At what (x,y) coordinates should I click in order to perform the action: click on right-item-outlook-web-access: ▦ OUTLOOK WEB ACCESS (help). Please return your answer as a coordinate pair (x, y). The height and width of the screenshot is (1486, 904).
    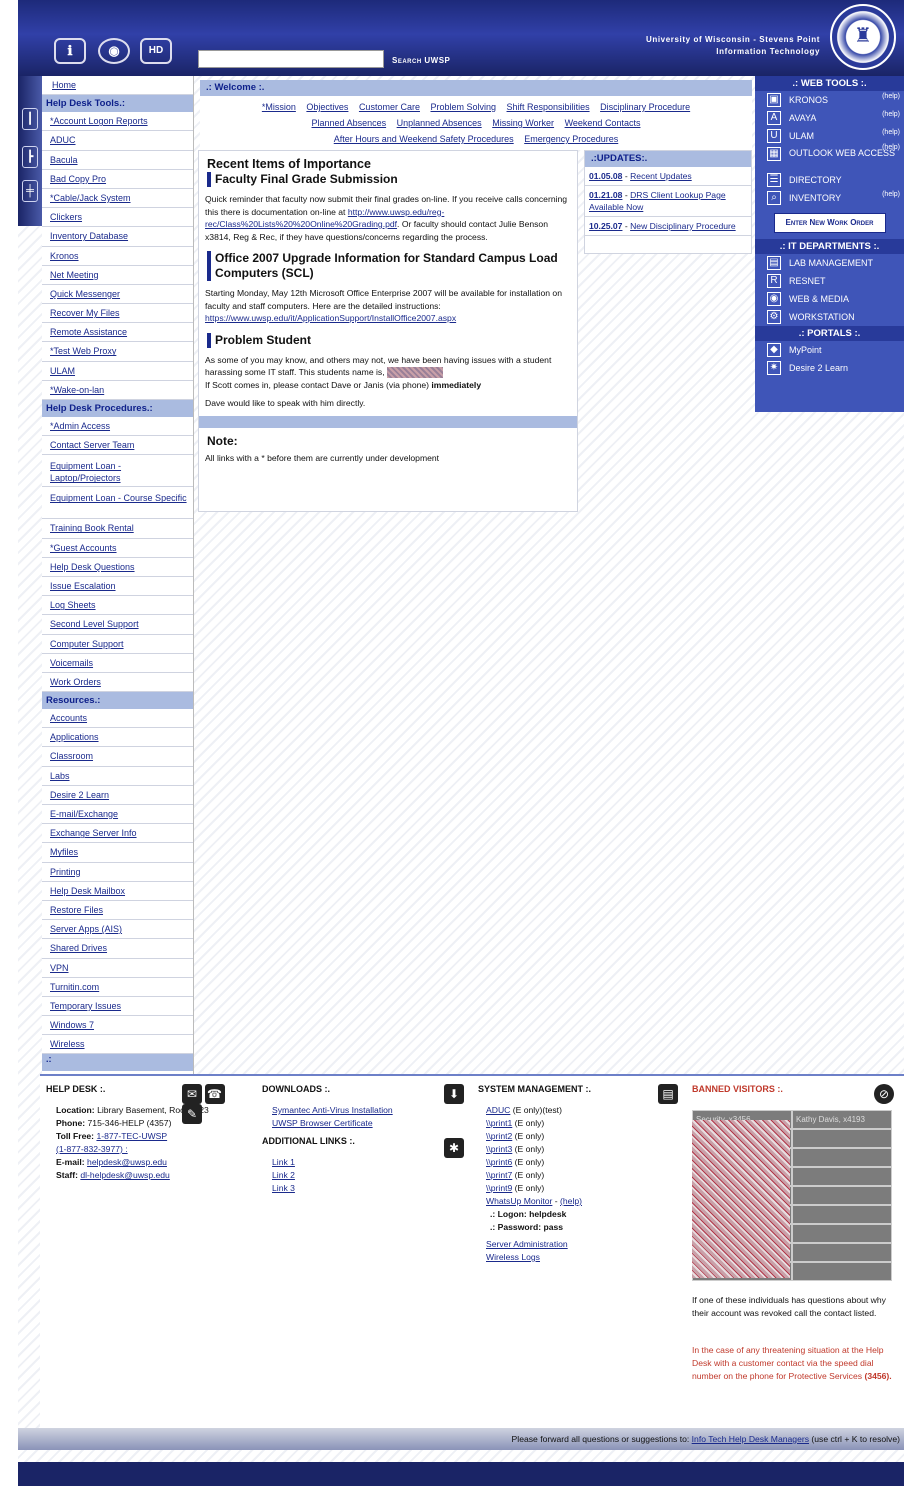
    Looking at the image, I should click on (829, 156).